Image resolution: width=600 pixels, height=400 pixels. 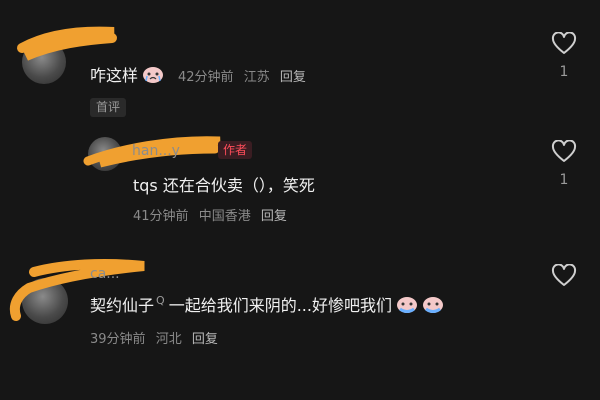 I want to click on comment-text-content: tqs 还在合伙卖（），笑死, so click(x=224, y=185).